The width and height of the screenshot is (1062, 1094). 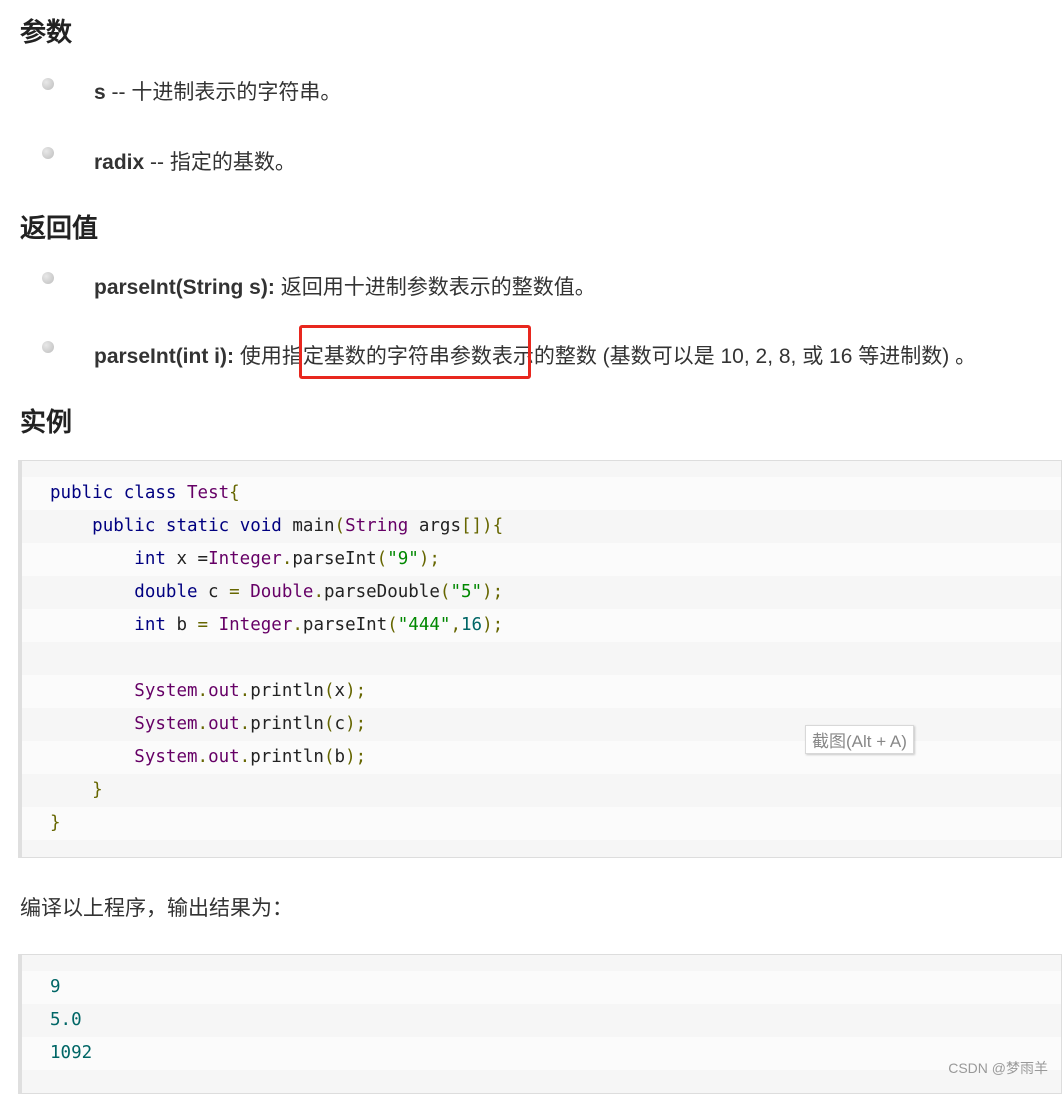 I want to click on return-item-string: parseInt(String s): 返回用十进制参数表示的整数值。, so click(x=345, y=286).